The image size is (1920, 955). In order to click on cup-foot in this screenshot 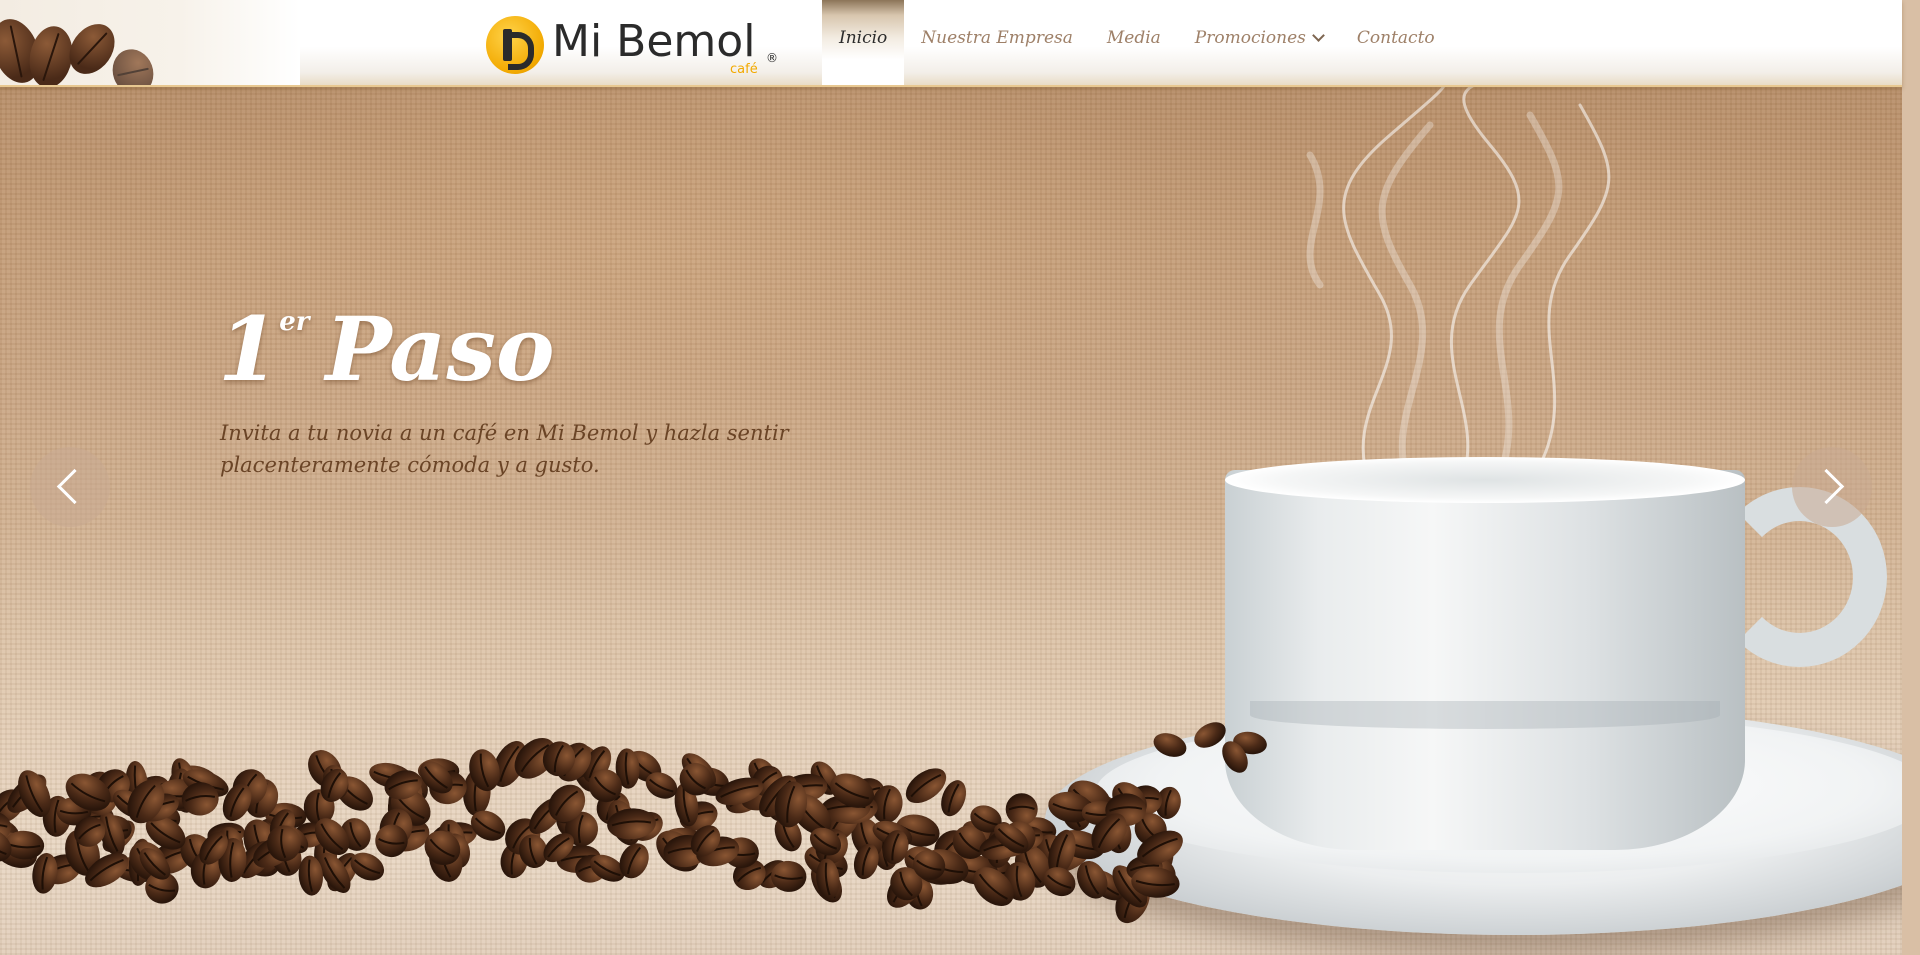, I will do `click(1485, 715)`.